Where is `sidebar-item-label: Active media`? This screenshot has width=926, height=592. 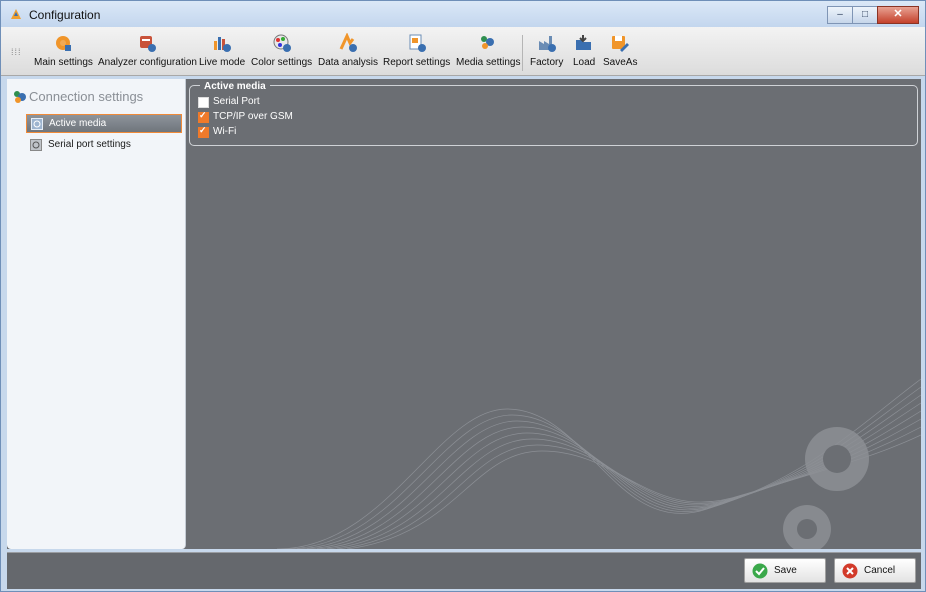
sidebar-item-label: Active media is located at coordinates (78, 123).